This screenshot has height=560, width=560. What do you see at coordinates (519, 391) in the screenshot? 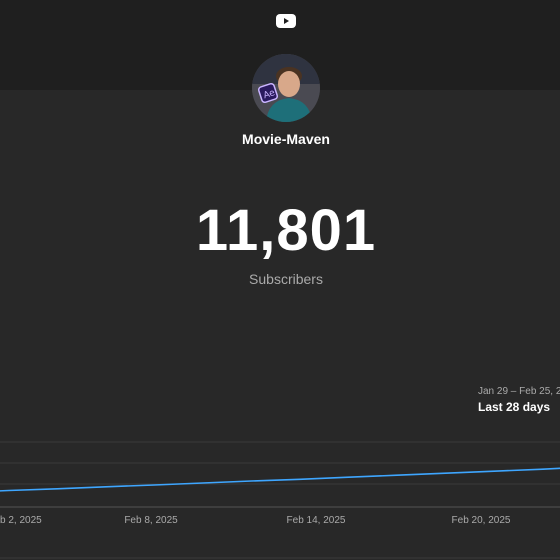
I see `date-range: Jan 29 – Feb 25, 2025` at bounding box center [519, 391].